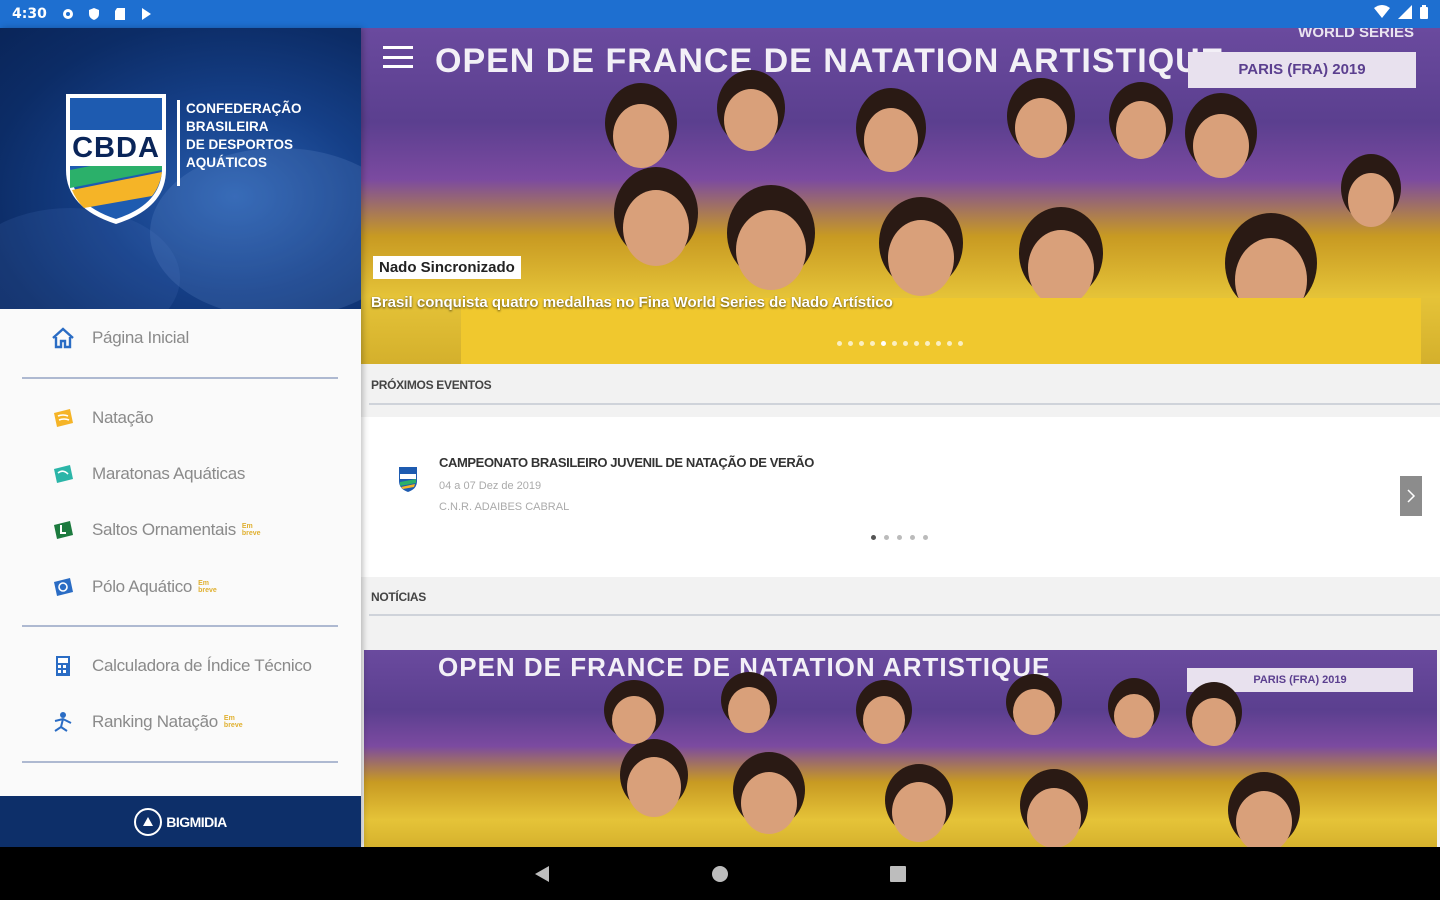 The width and height of the screenshot is (1440, 900). What do you see at coordinates (504, 507) in the screenshot?
I see `event-venue: C.N.R. ADAIBES CABRAL` at bounding box center [504, 507].